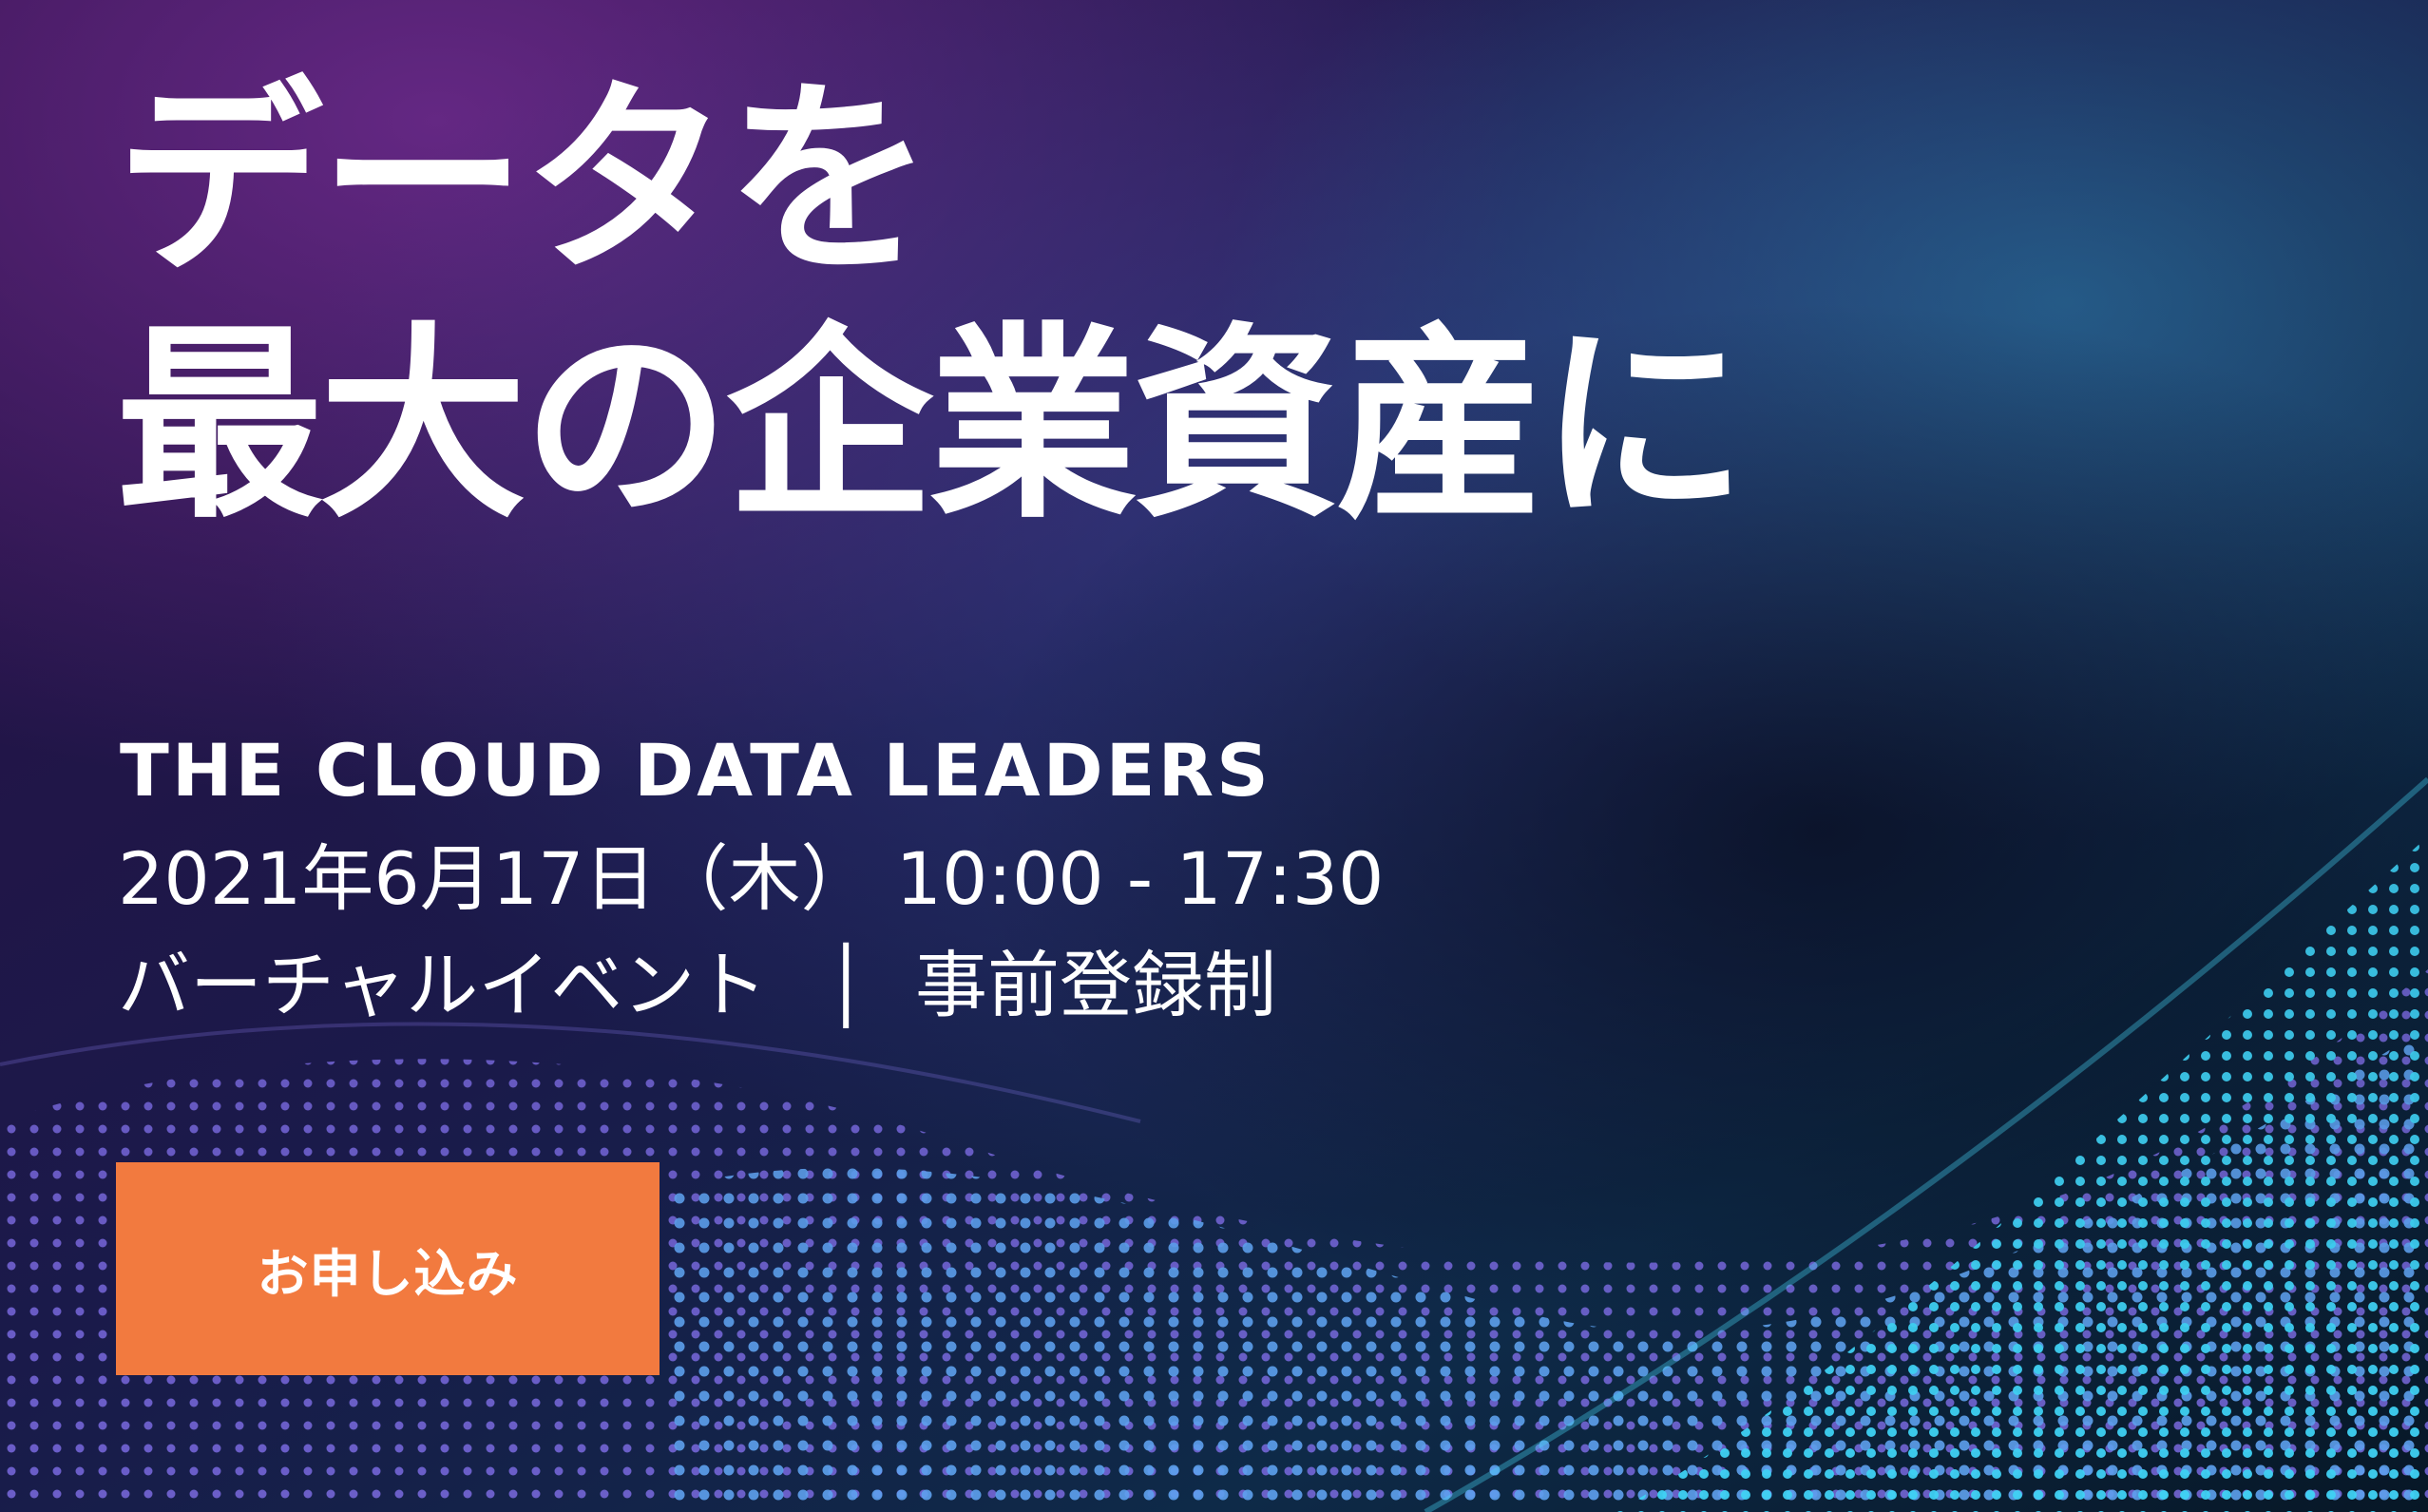 Image resolution: width=2428 pixels, height=1512 pixels. I want to click on event-name: THE CLOUD DATA LEADERS, so click(695, 770).